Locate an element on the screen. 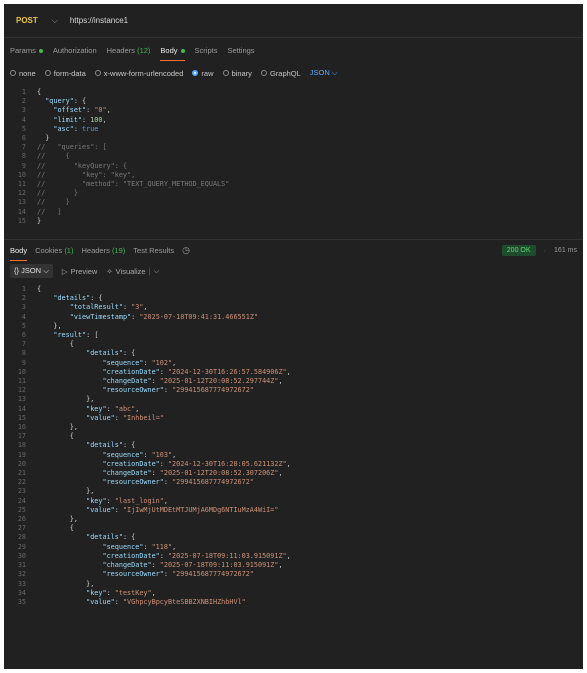  request-code-line: 4 "limit": 100, is located at coordinates (293, 120).